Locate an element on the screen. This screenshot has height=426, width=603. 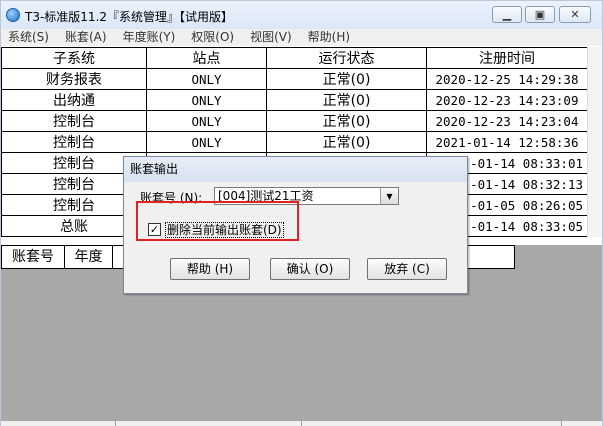
close-button: ✕ is located at coordinates (575, 14).